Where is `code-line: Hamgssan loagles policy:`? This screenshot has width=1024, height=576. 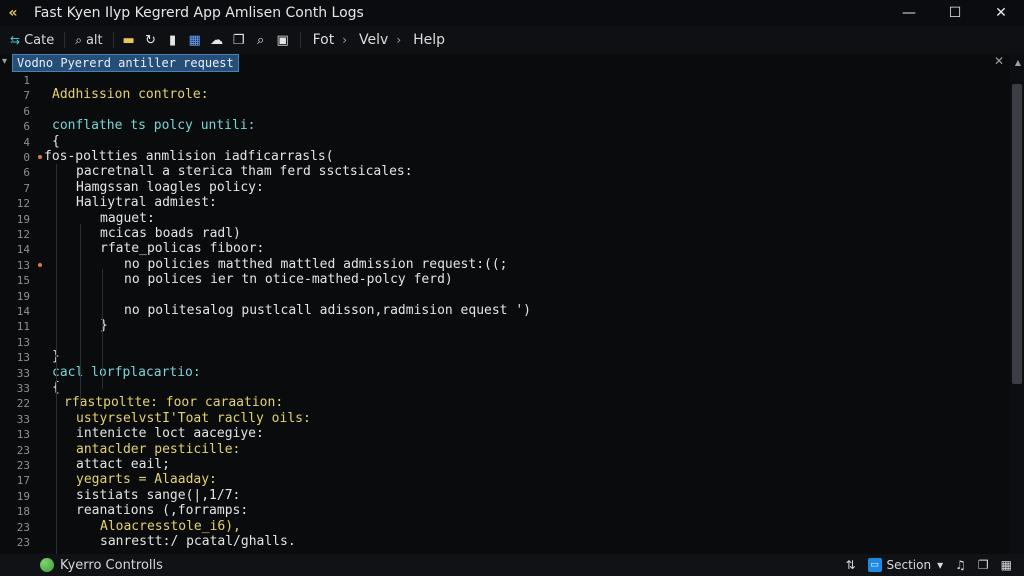
code-line: Hamgssan loagles policy: is located at coordinates (170, 187).